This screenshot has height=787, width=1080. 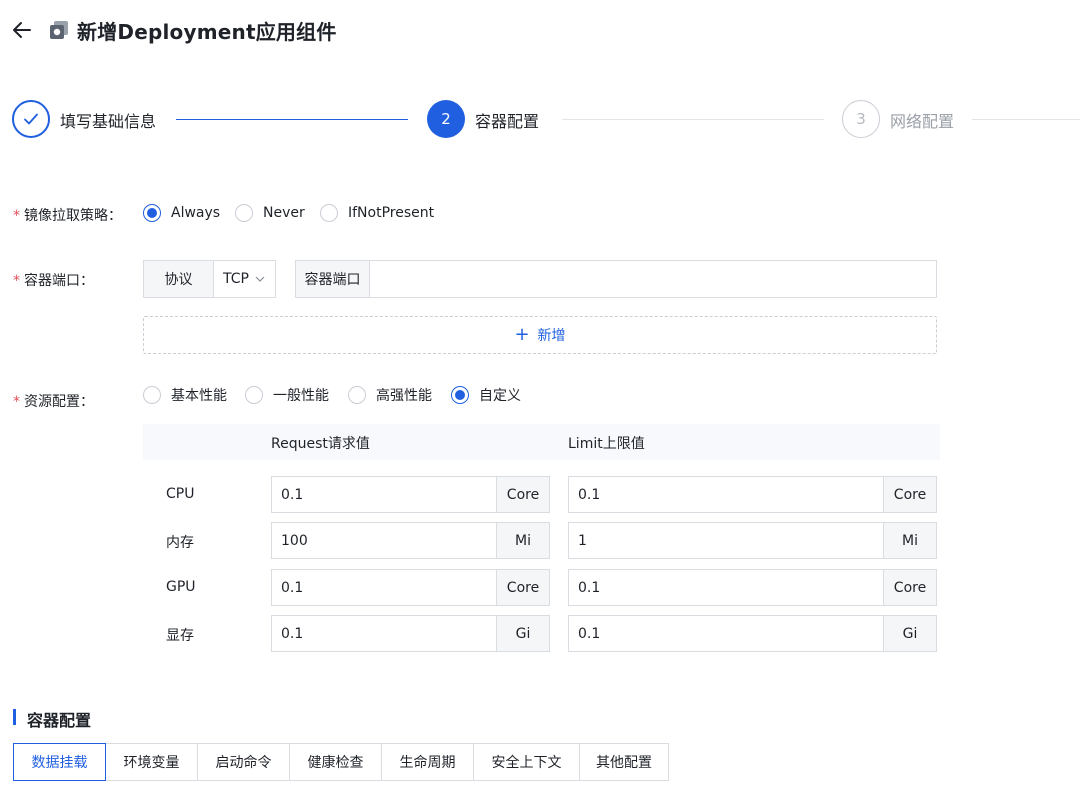 What do you see at coordinates (410, 540) in the screenshot?
I see `memory-request-input: 100 Mi` at bounding box center [410, 540].